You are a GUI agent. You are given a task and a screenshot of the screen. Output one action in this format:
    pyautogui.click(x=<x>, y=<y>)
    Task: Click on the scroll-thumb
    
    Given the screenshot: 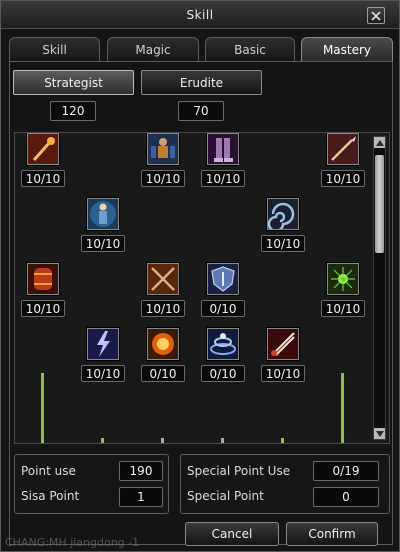 What is the action you would take?
    pyautogui.click(x=379, y=204)
    